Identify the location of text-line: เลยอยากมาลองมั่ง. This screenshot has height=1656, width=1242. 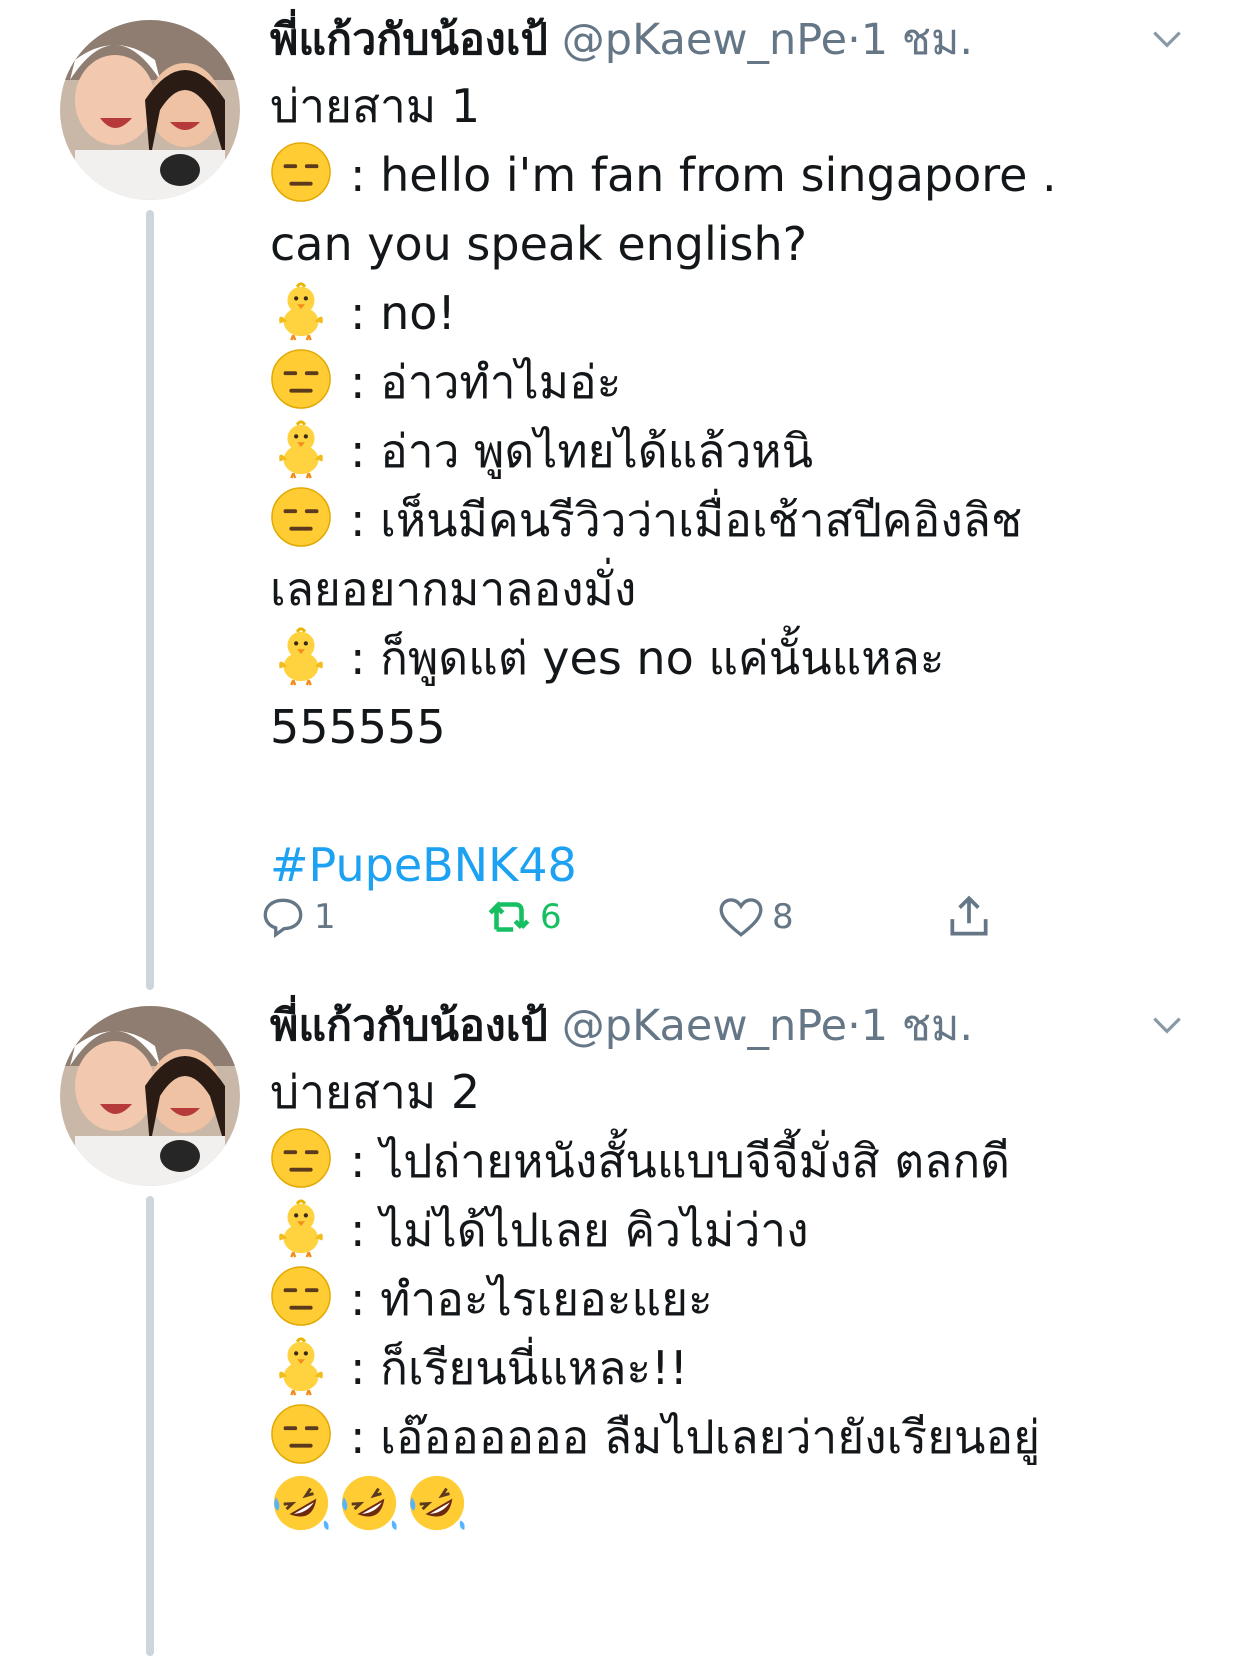
(453, 589).